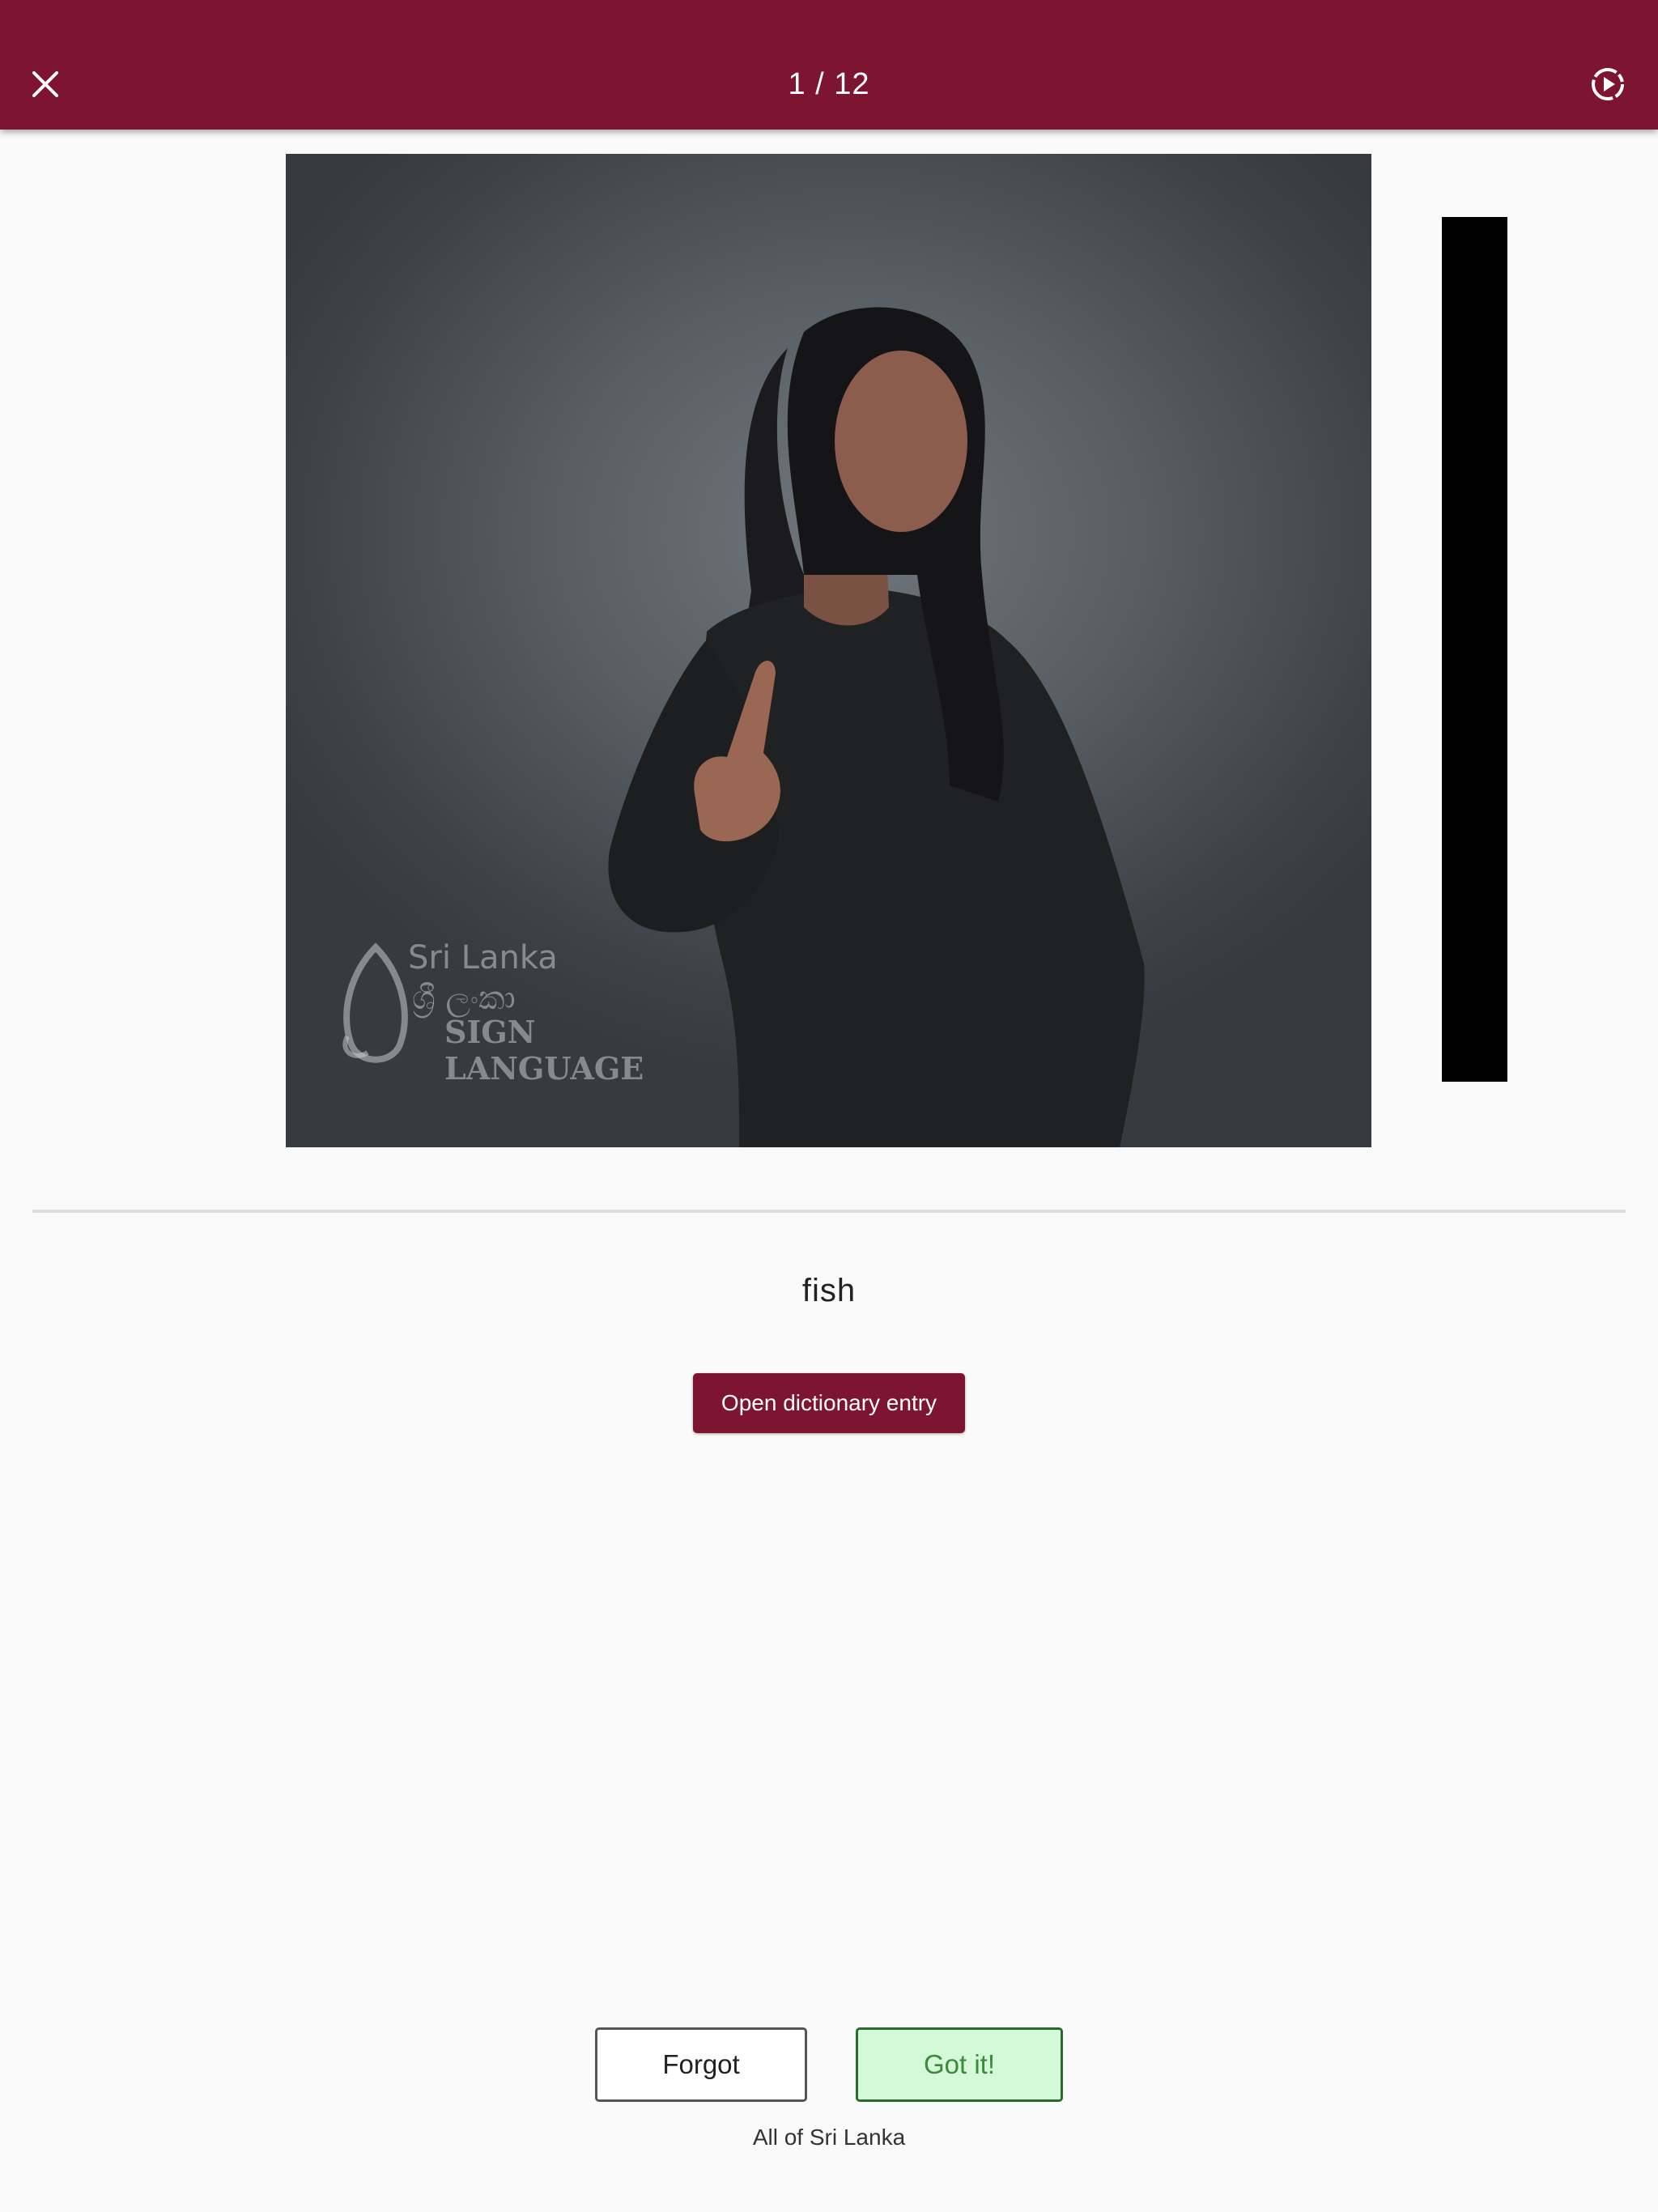  Describe the element at coordinates (483, 958) in the screenshot. I see `watermark-line-1: Sri Lanka` at that location.